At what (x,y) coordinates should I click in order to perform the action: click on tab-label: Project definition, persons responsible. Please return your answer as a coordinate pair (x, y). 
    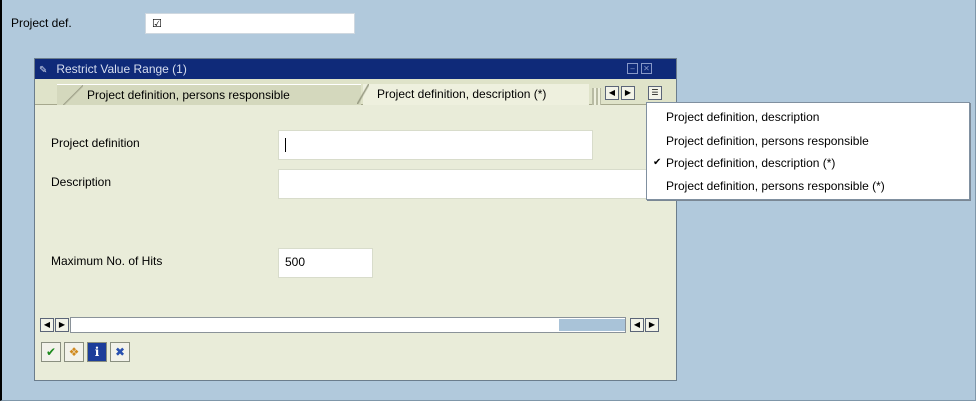
    Looking at the image, I should click on (188, 95).